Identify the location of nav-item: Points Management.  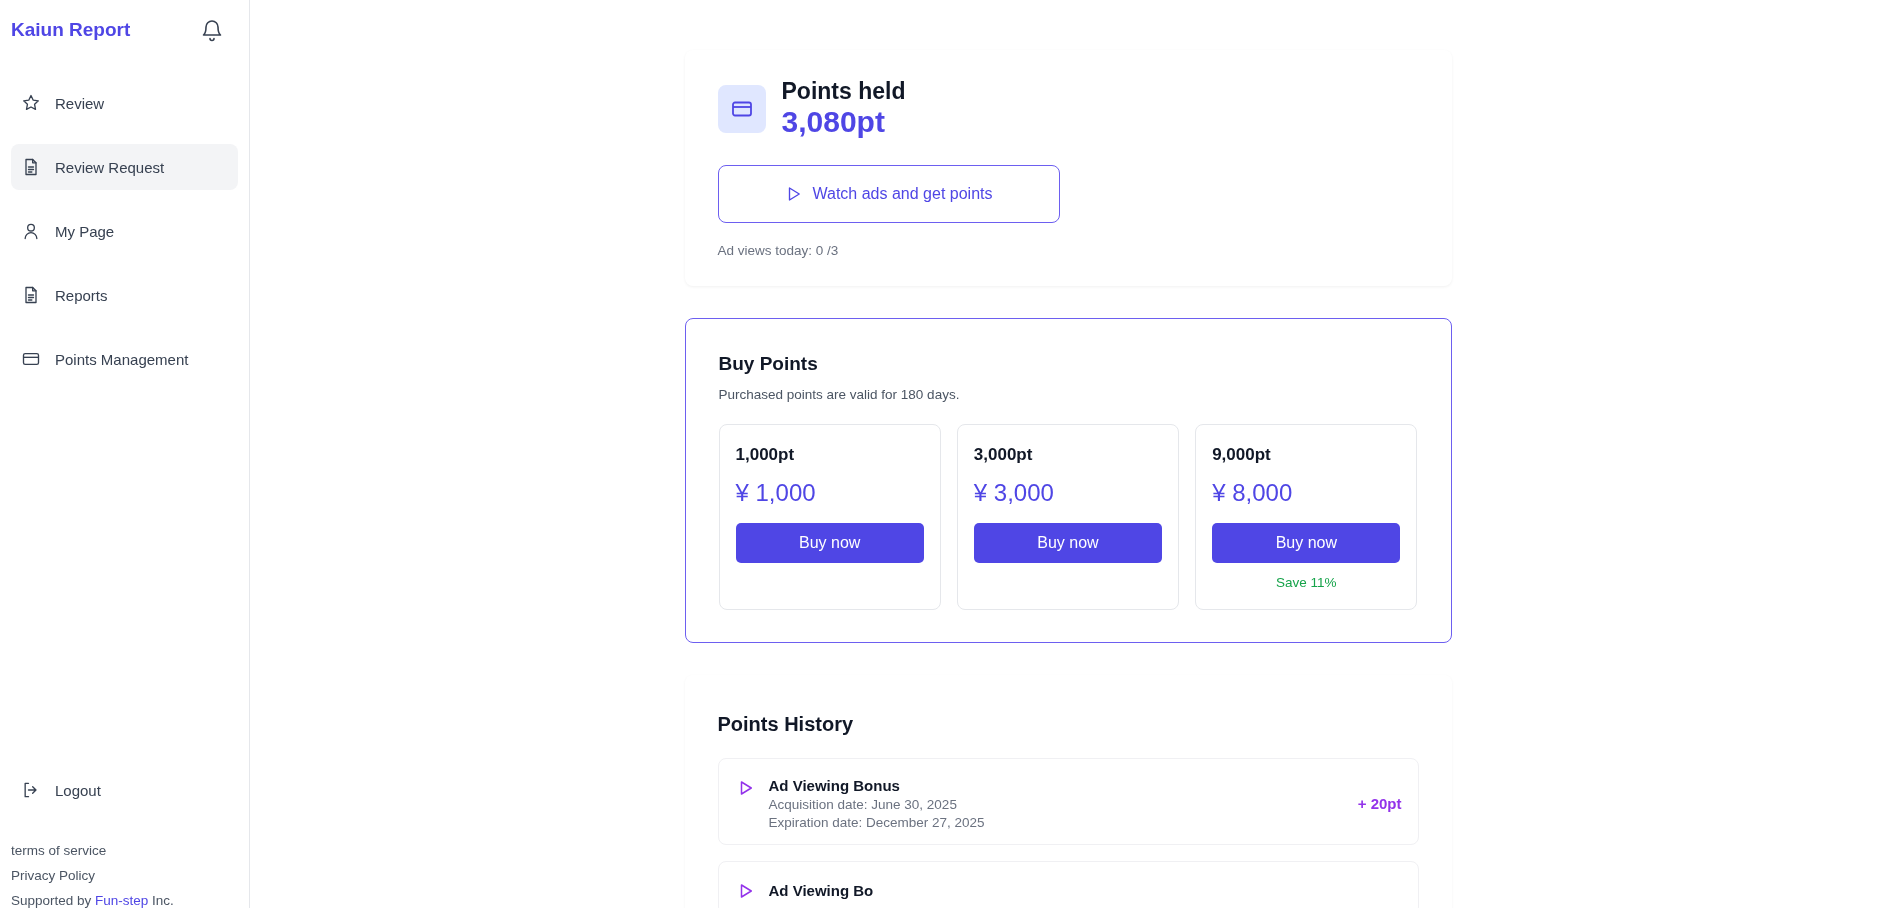
(124, 359).